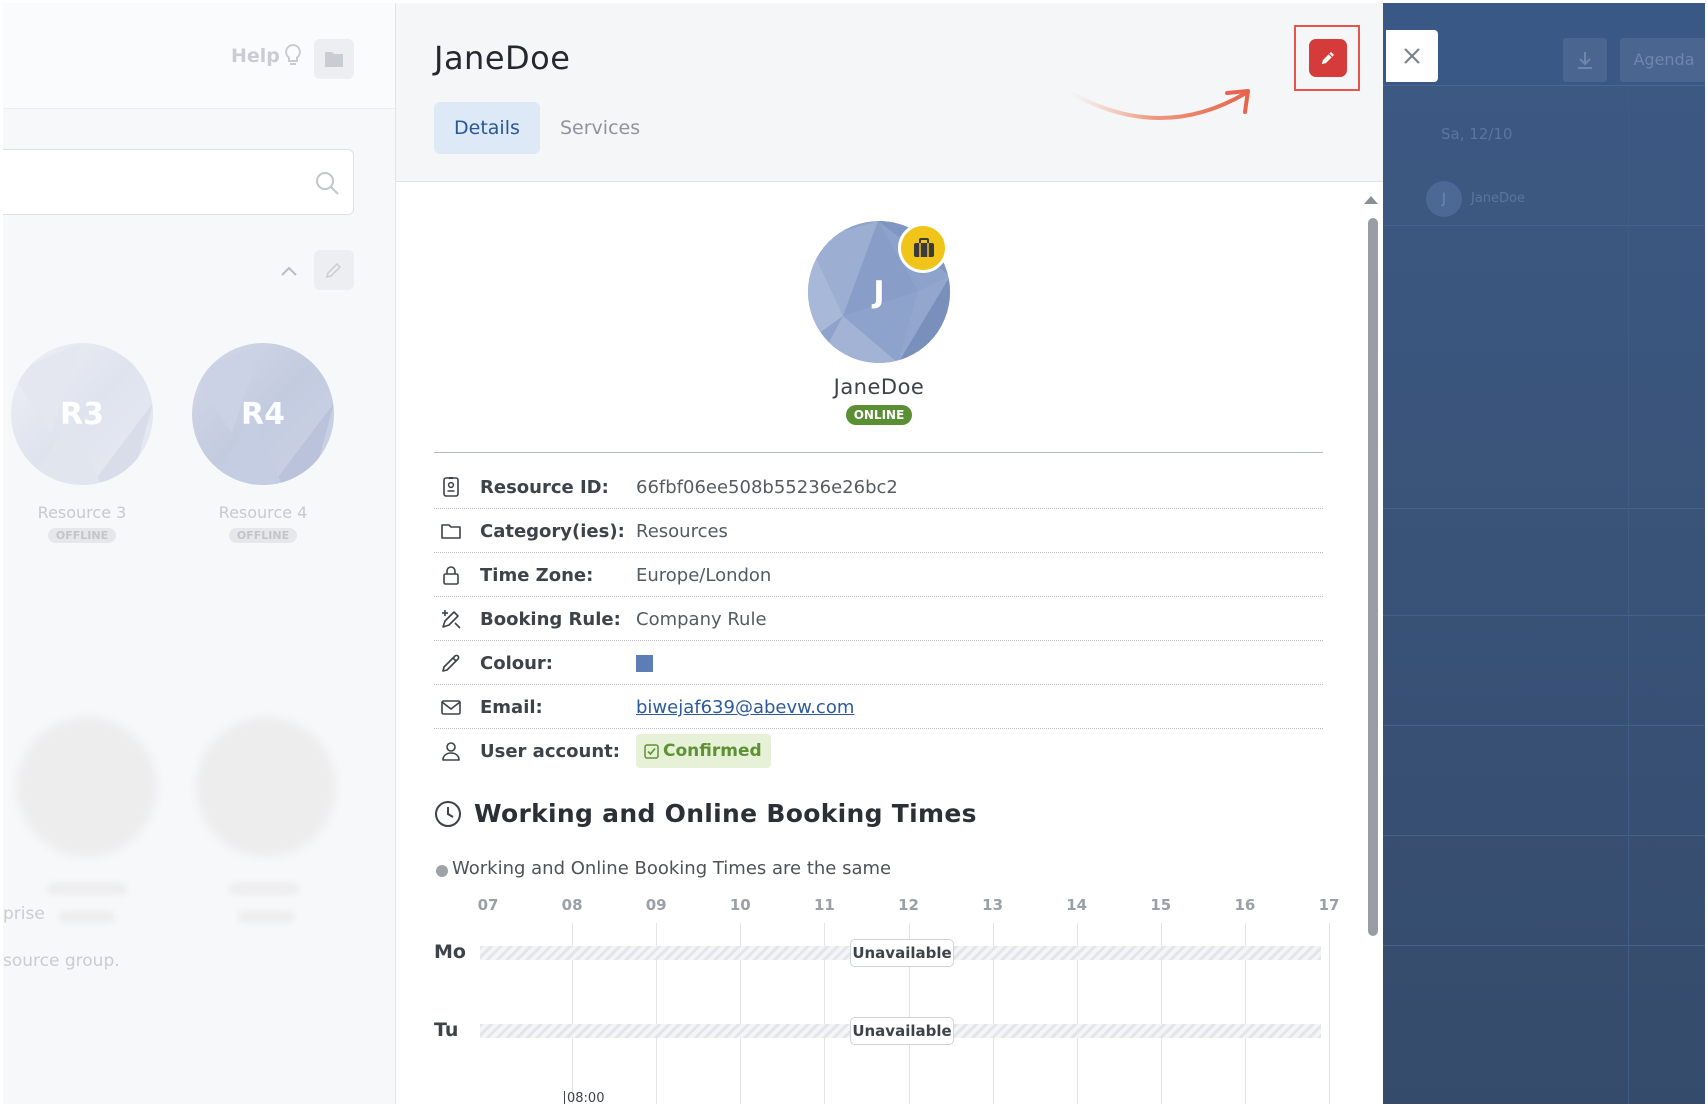  I want to click on calendar-date: Sa, 12/10, so click(1477, 134).